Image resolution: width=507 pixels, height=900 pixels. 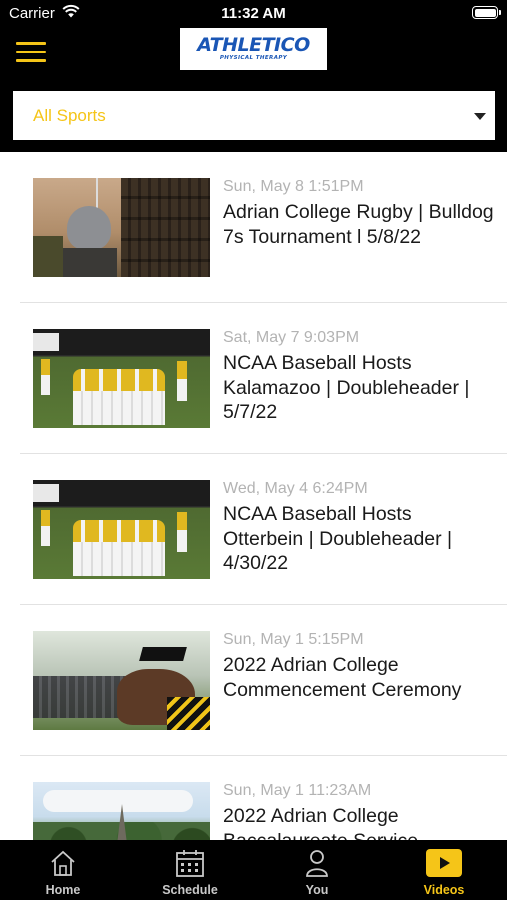 I want to click on tab-bar: Home Schedule You Videos, so click(x=253, y=870).